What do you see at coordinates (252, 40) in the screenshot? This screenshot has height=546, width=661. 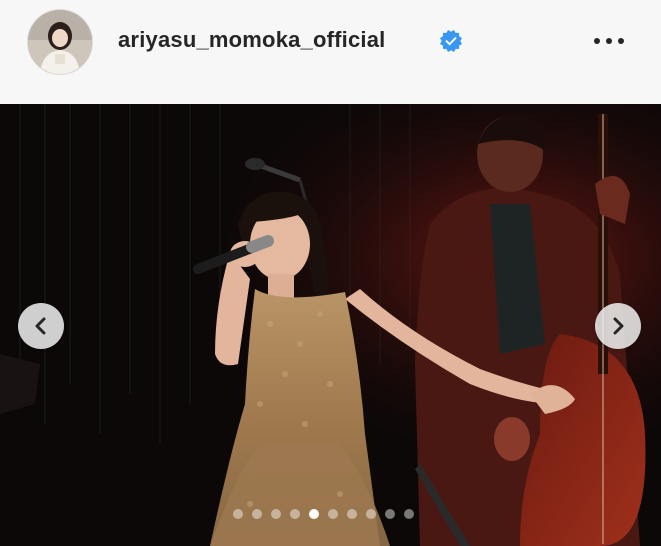 I see `username-link: ariyasu_momoka_official` at bounding box center [252, 40].